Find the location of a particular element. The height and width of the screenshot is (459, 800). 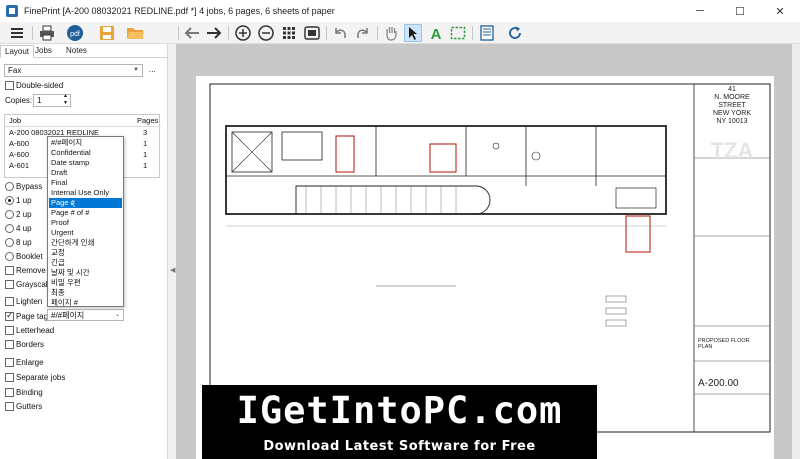

dropdown-item: #/#페이지 is located at coordinates (85, 143).